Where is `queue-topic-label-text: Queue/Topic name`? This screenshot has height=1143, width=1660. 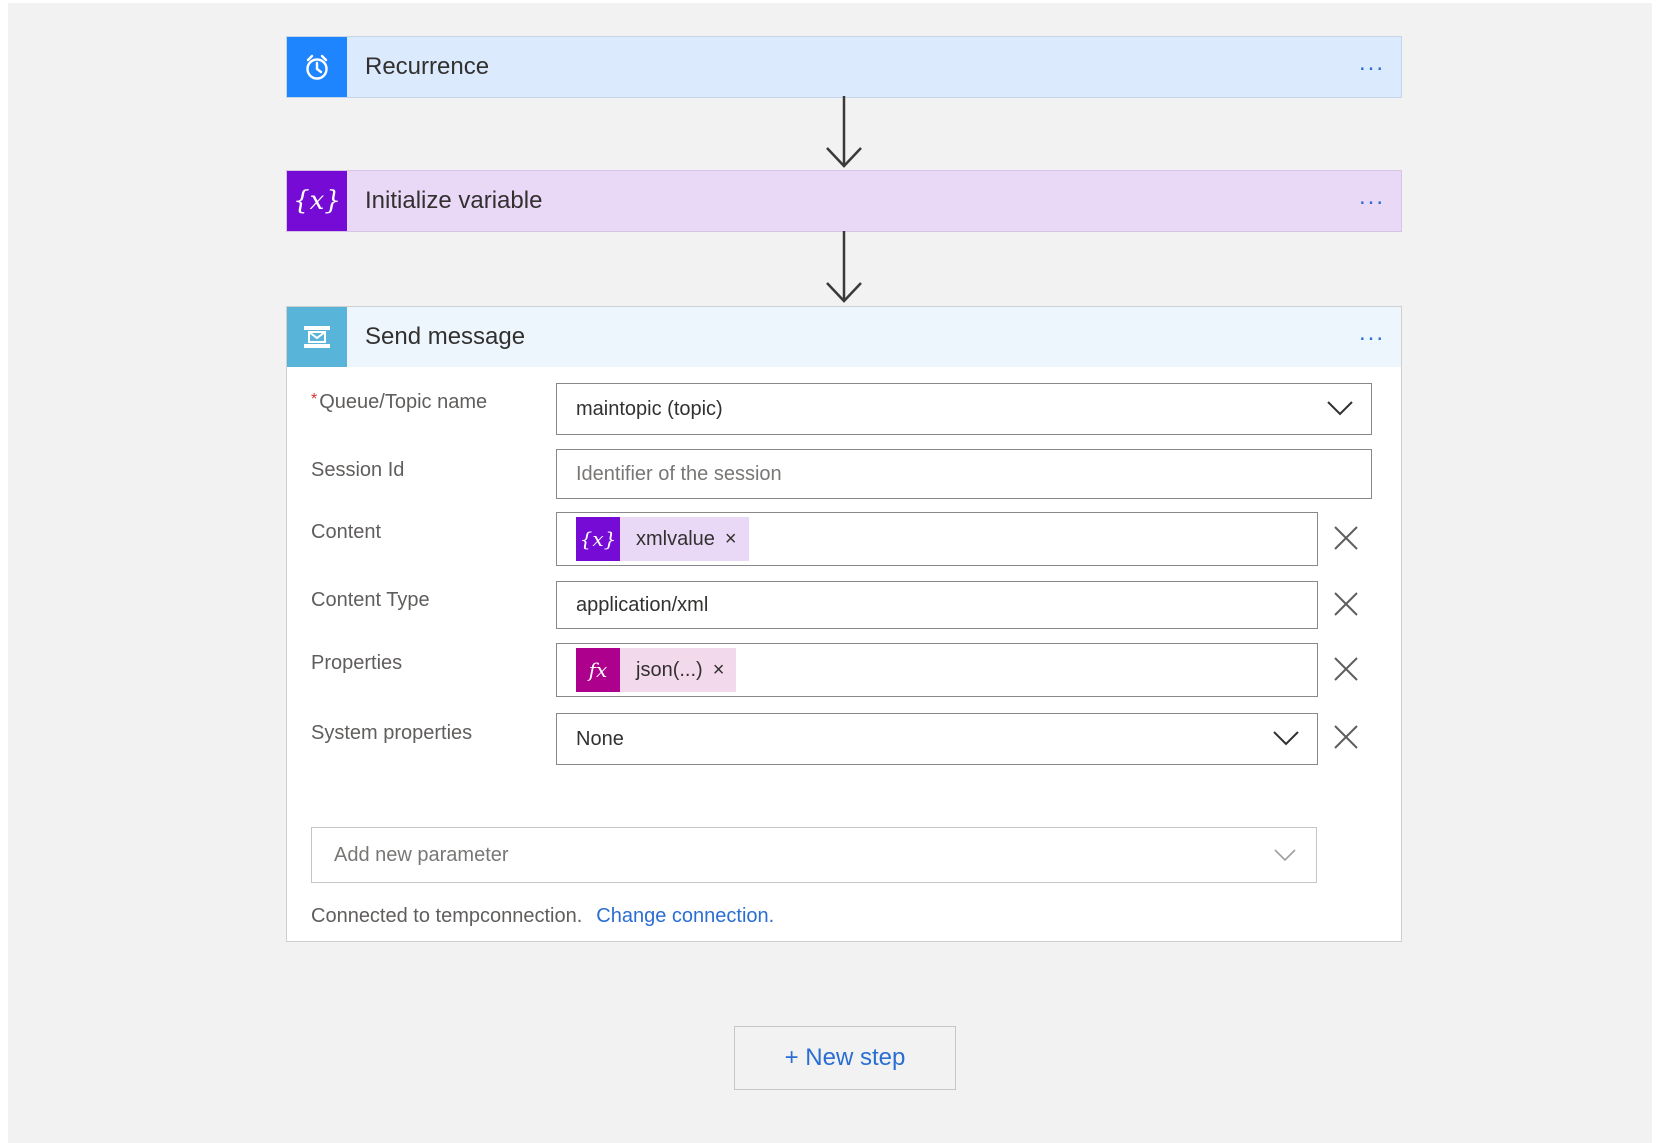 queue-topic-label-text: Queue/Topic name is located at coordinates (403, 402).